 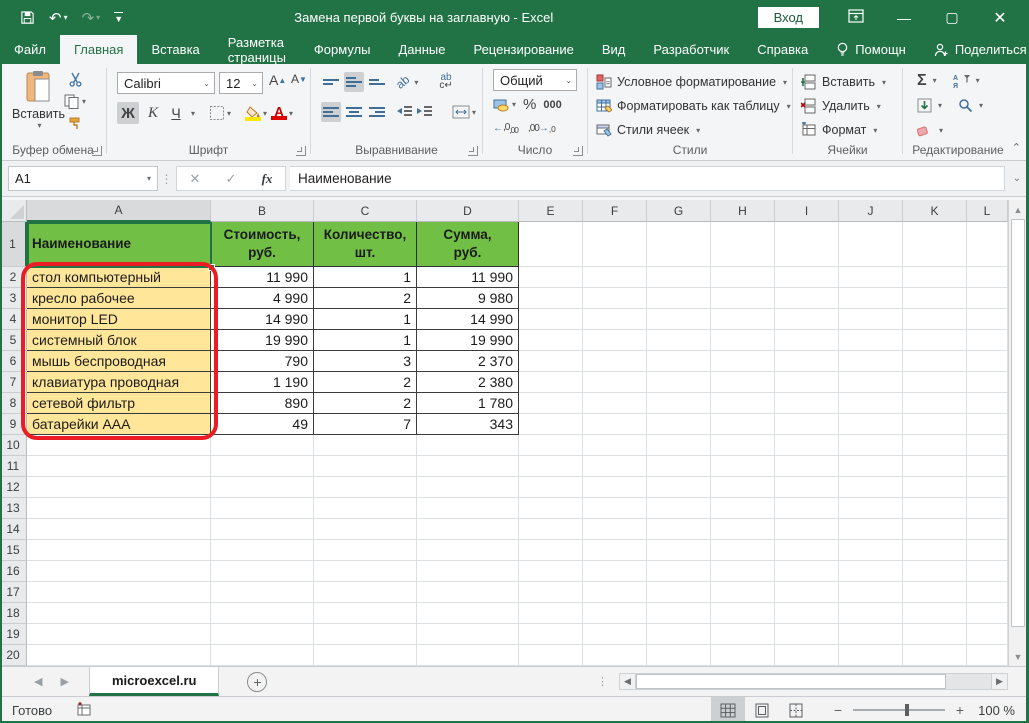 What do you see at coordinates (30, 49) in the screenshot?
I see `ribbon-tab-file: Файл` at bounding box center [30, 49].